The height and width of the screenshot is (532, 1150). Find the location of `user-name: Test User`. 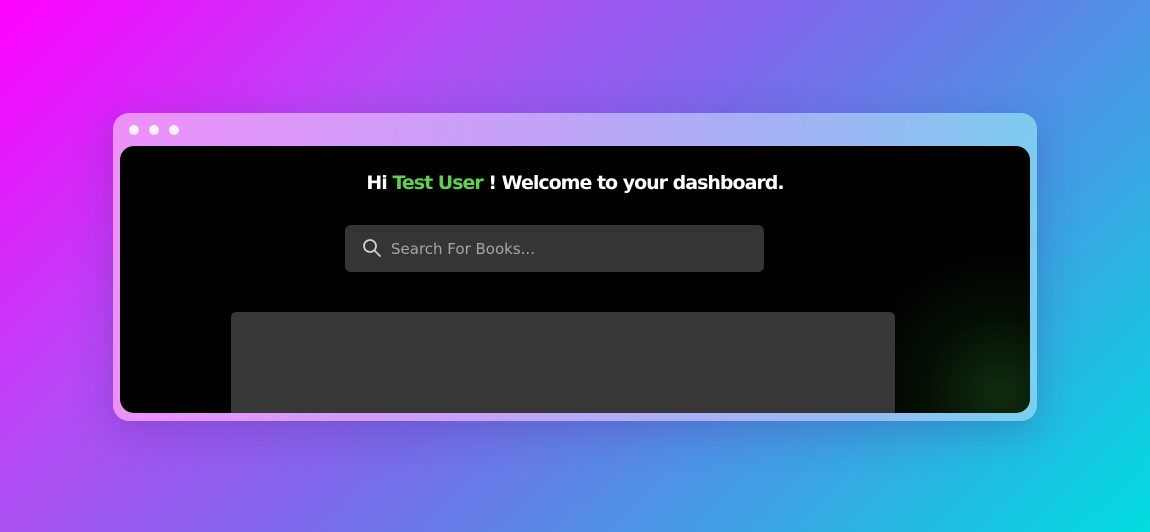

user-name: Test User is located at coordinates (437, 183).